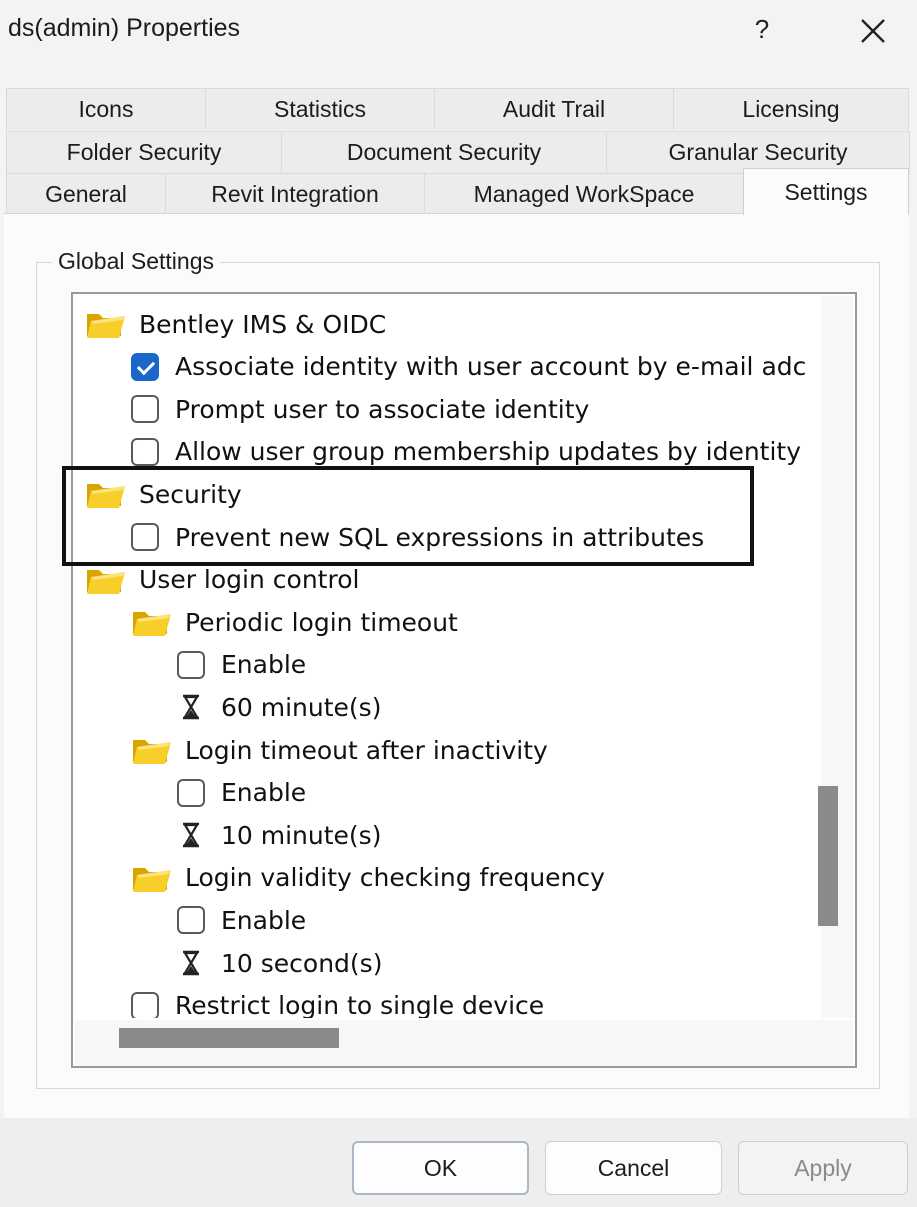 The height and width of the screenshot is (1207, 917). Describe the element at coordinates (584, 194) in the screenshot. I see `tab-managed-workspace: Managed WorkSpace` at that location.